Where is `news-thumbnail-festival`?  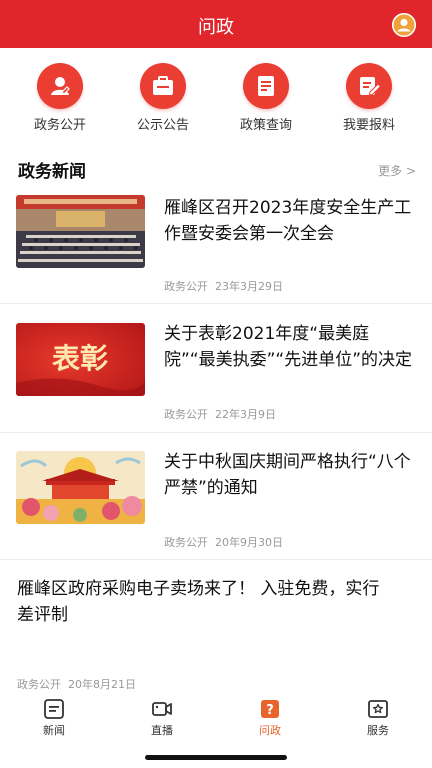
news-thumbnail-festival is located at coordinates (80, 487).